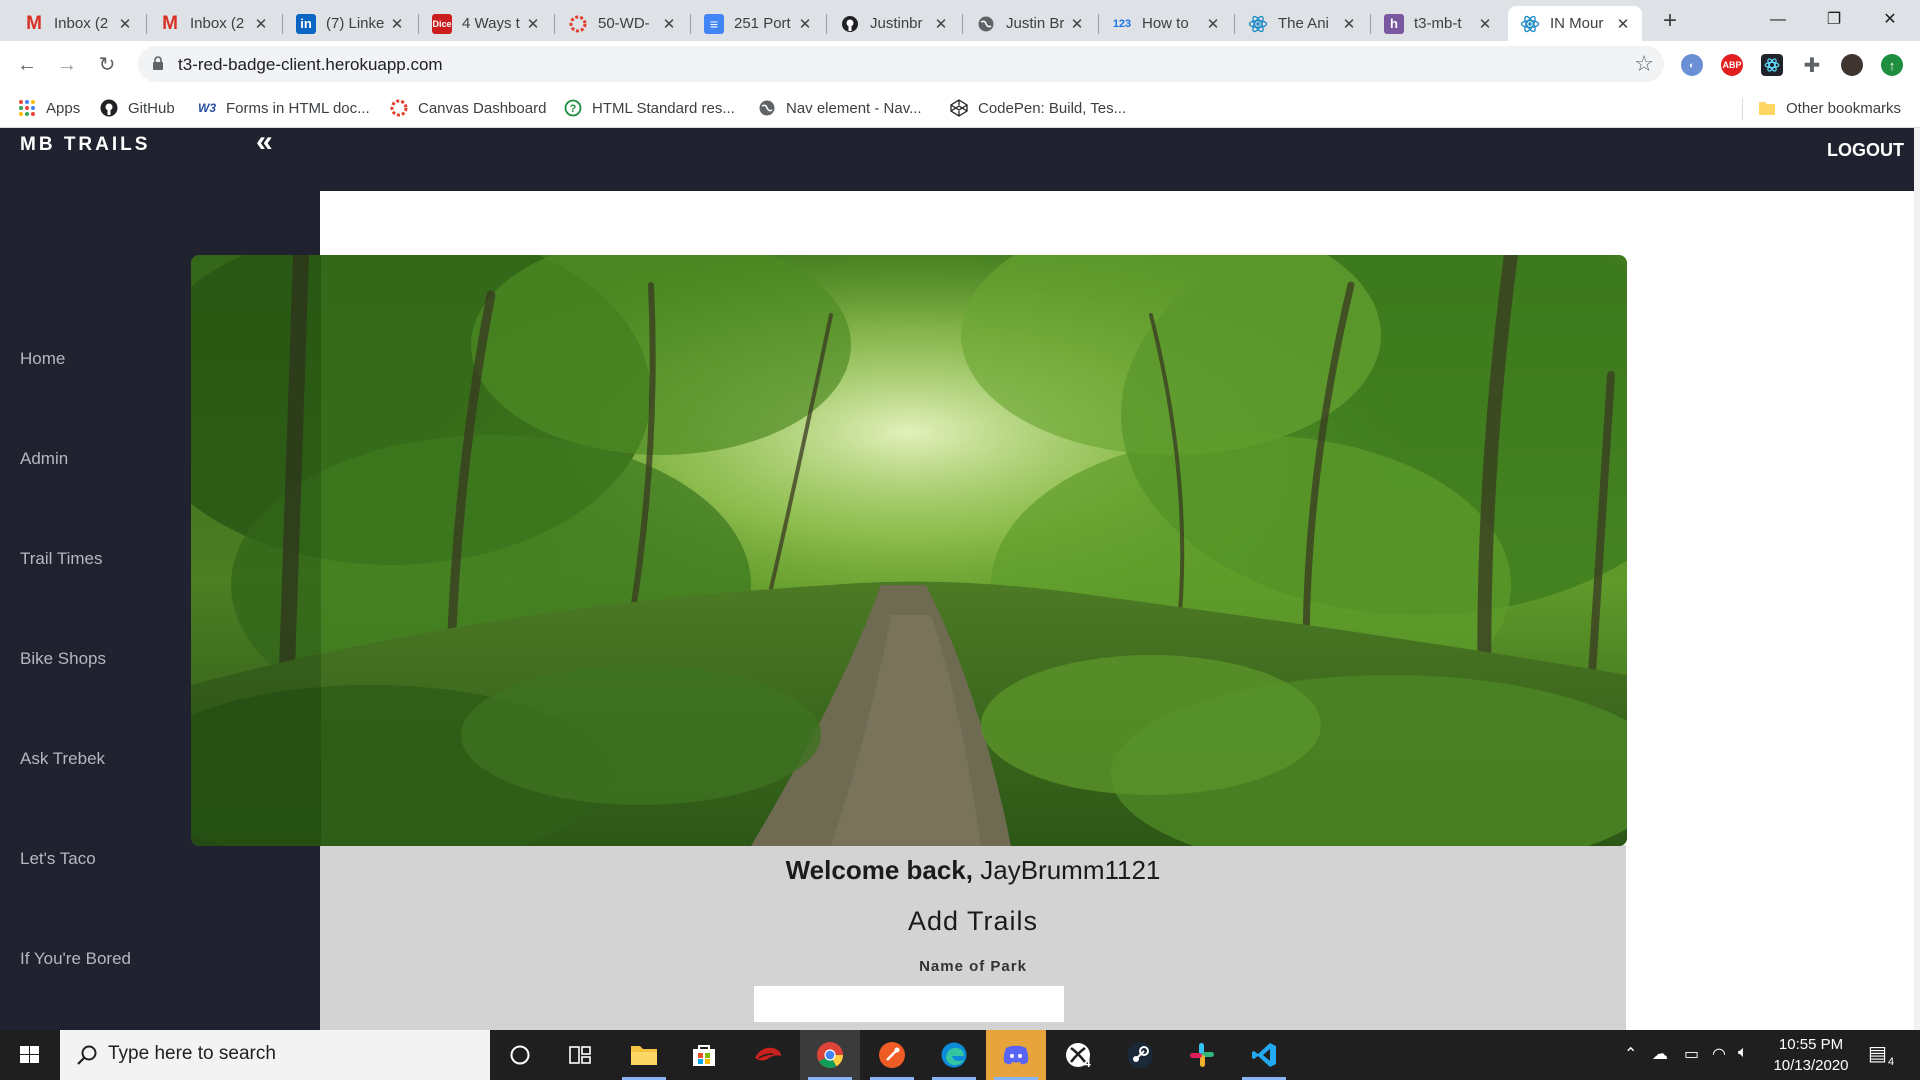 The height and width of the screenshot is (1080, 1920). What do you see at coordinates (644, 1055) in the screenshot?
I see `file-explorer-icon` at bounding box center [644, 1055].